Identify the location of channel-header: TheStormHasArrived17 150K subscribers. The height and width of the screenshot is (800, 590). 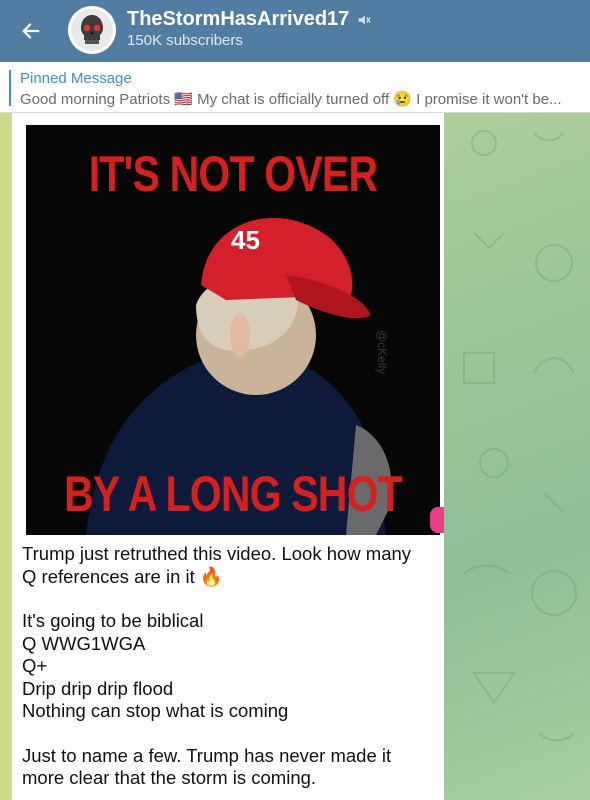
(295, 31).